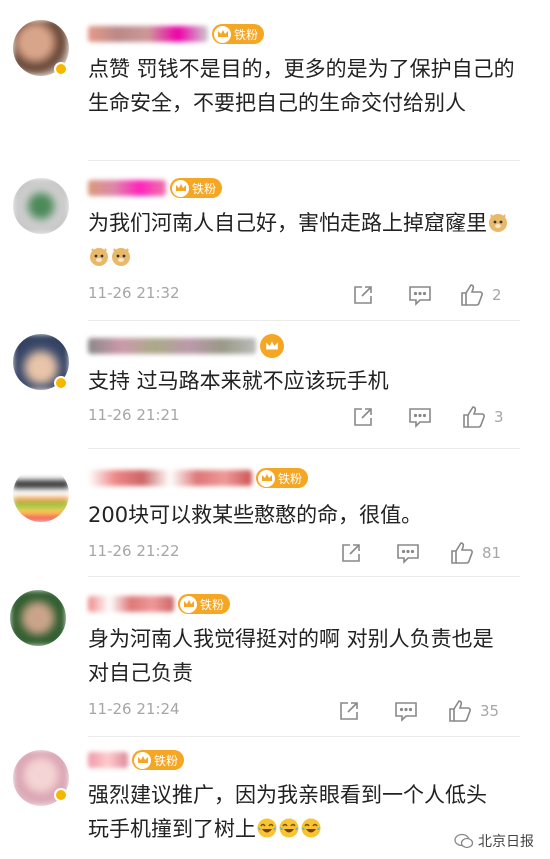  I want to click on comment-meta: 11-26 21:24 35, so click(309, 711).